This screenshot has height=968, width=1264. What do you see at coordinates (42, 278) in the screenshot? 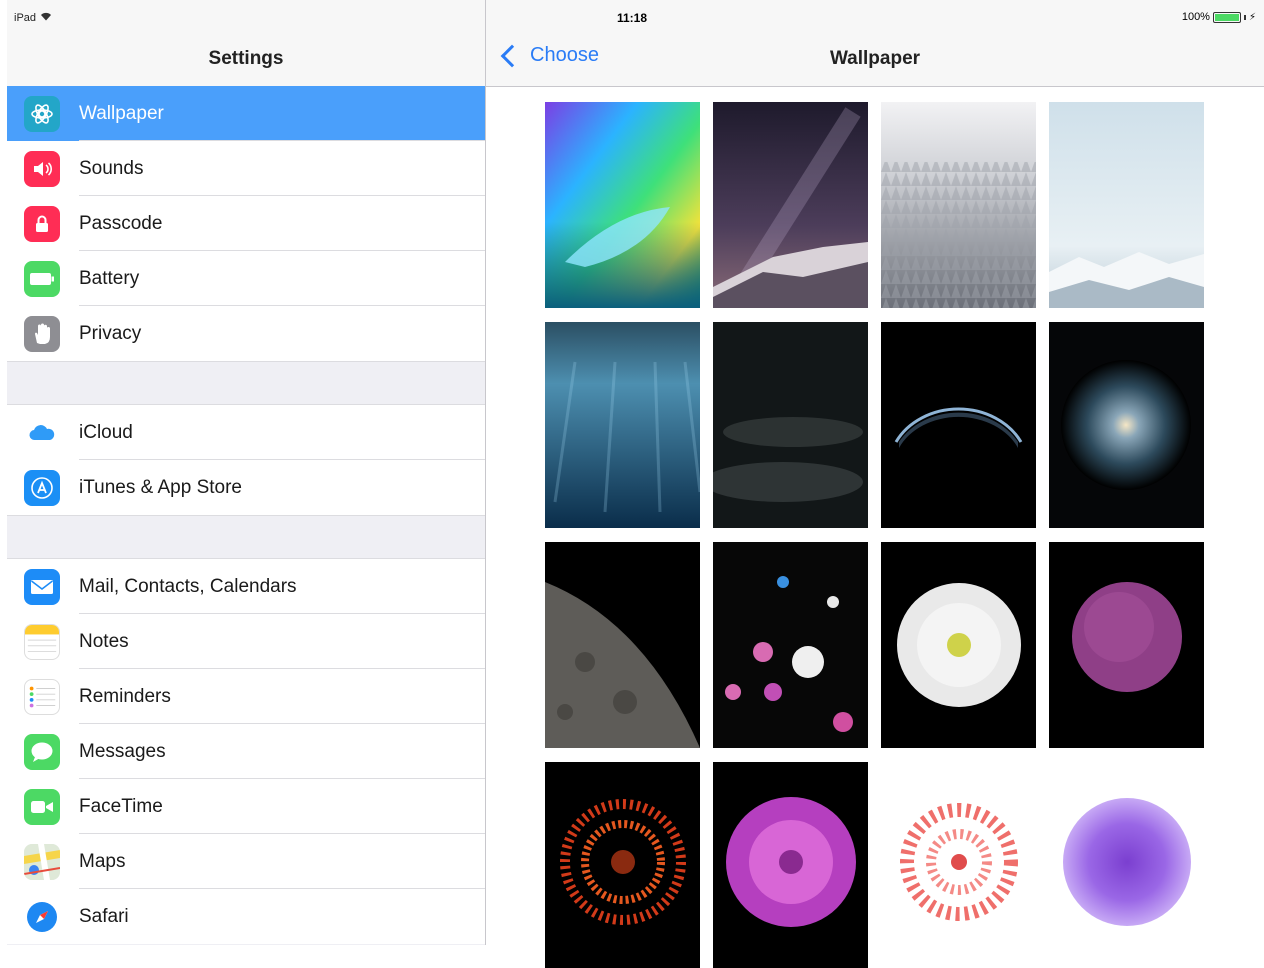
I see `battery-icon` at bounding box center [42, 278].